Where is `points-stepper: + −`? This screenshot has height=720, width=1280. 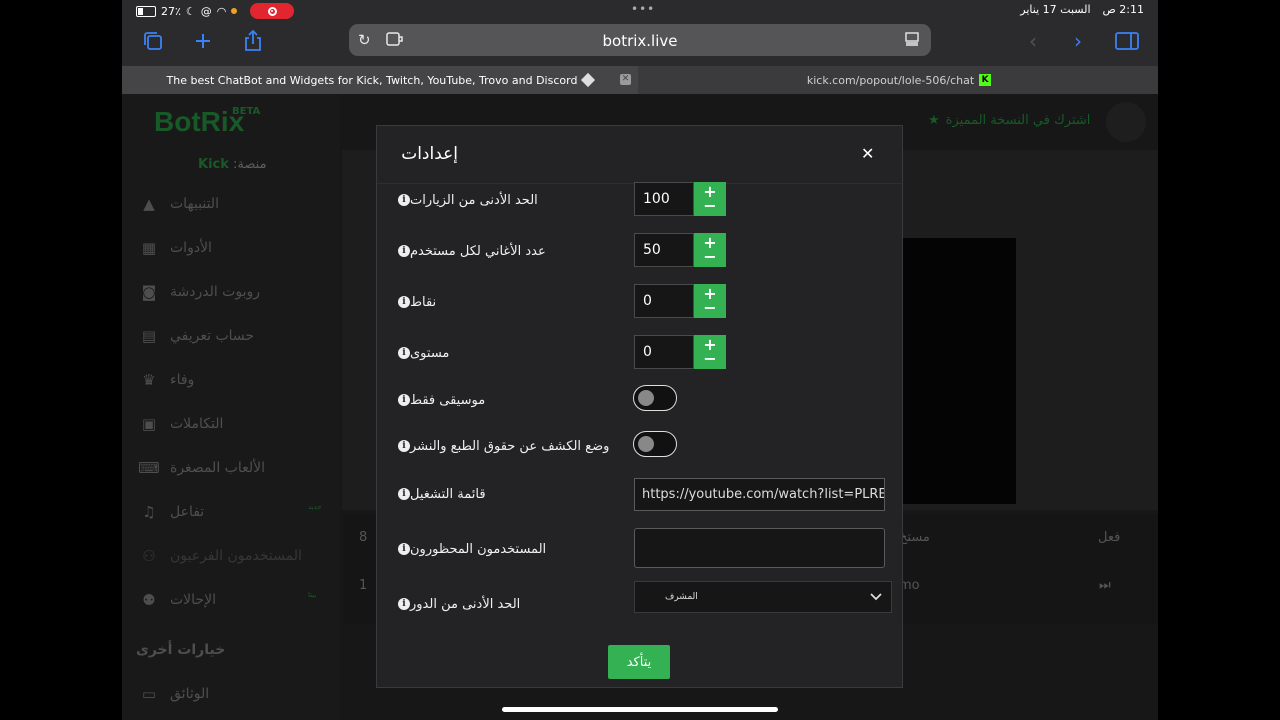 points-stepper: + − is located at coordinates (710, 301).